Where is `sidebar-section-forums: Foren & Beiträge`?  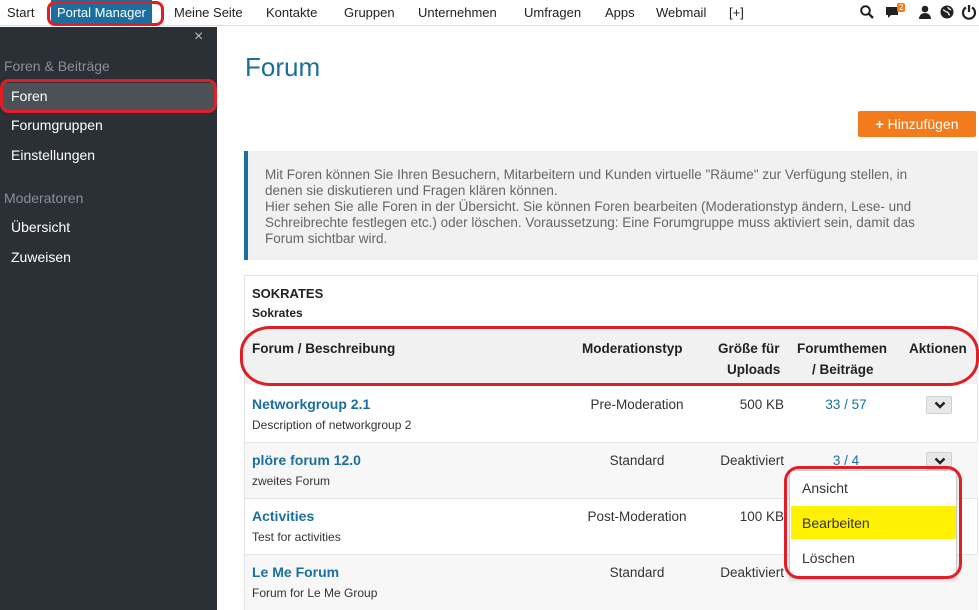 sidebar-section-forums: Foren & Beiträge is located at coordinates (57, 66).